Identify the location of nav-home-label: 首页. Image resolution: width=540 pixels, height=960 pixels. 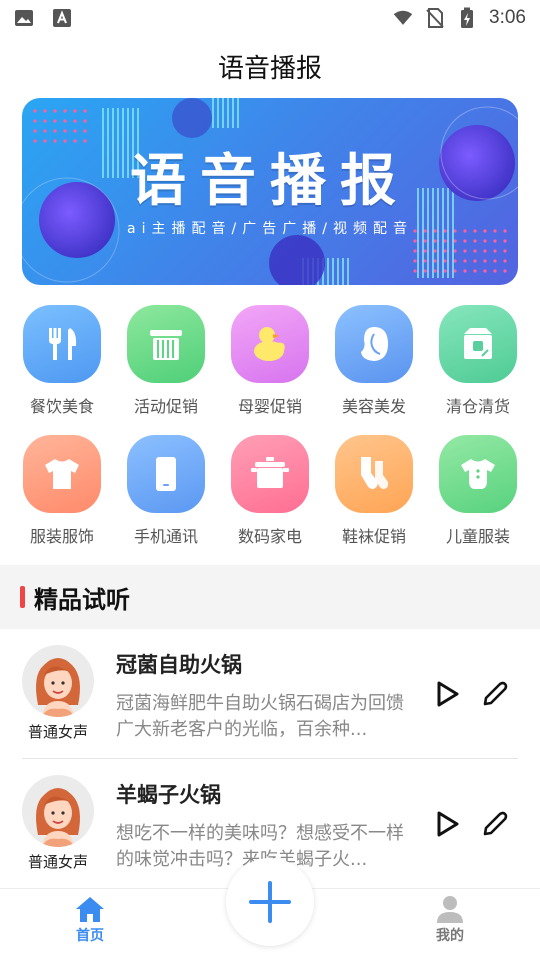
(90, 936).